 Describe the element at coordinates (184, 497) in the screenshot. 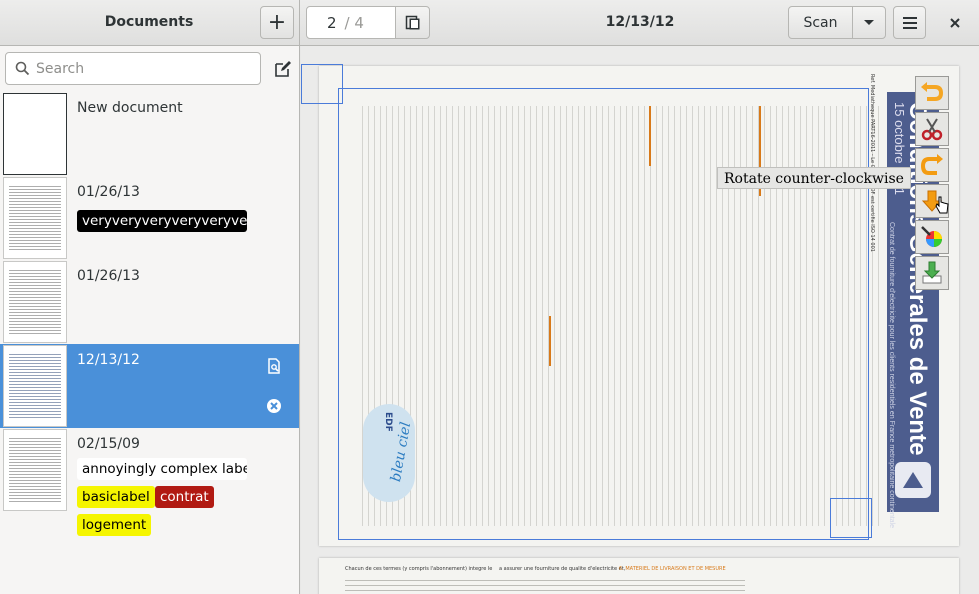

I see `label-badge: contrat` at that location.